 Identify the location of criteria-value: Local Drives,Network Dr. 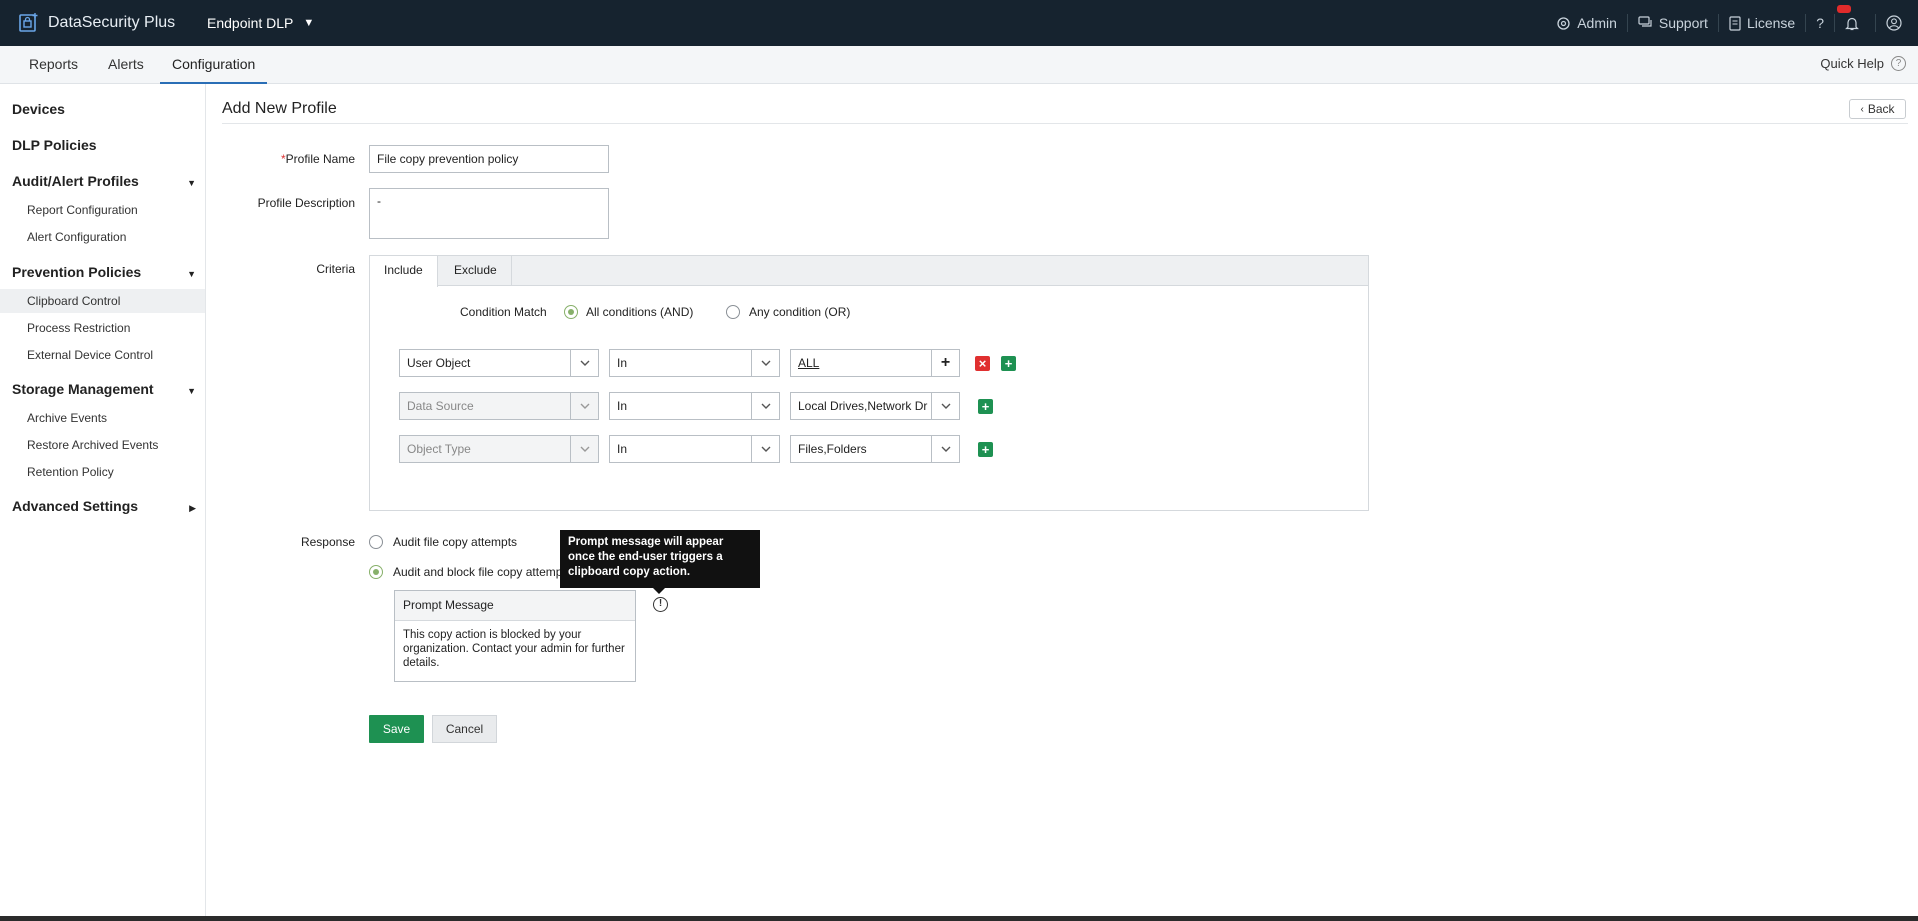
(863, 406).